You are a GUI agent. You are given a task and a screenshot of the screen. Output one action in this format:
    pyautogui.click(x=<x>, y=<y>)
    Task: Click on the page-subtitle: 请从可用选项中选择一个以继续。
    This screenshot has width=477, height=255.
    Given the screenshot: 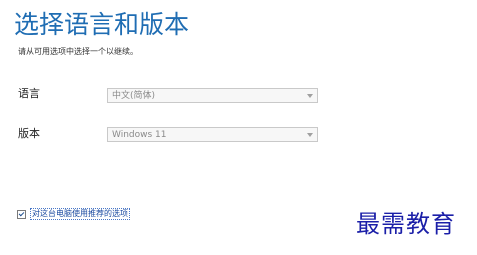 What is the action you would take?
    pyautogui.click(x=78, y=51)
    